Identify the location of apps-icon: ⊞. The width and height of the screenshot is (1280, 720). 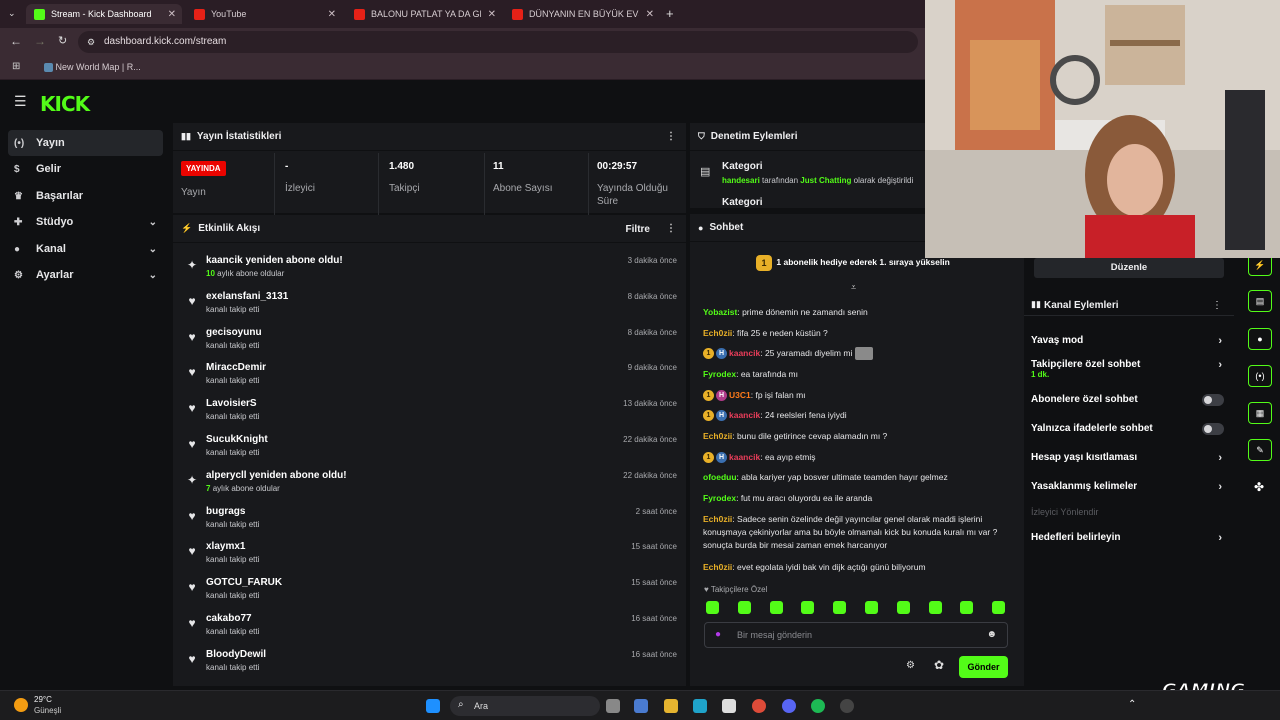
(16, 66).